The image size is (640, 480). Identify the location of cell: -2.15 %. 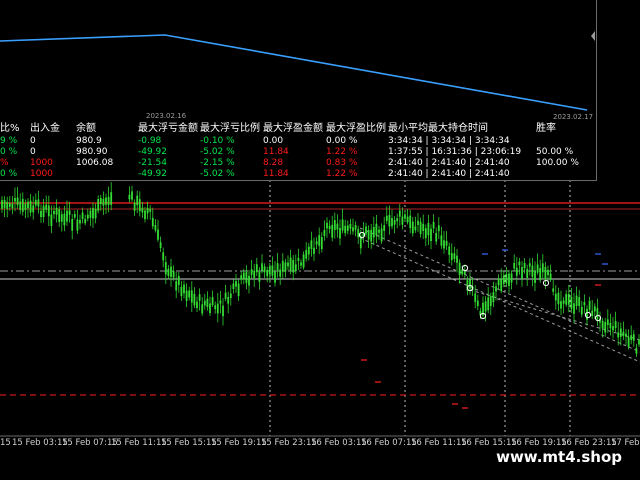
(217, 163).